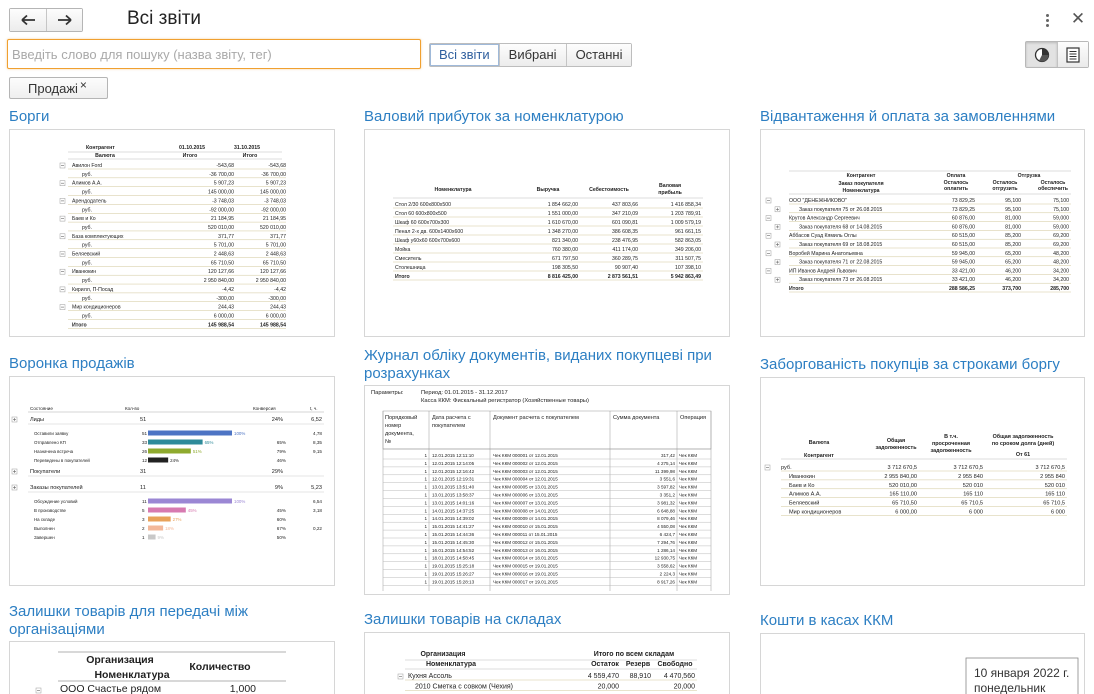 The image size is (1094, 694). I want to click on preview-text: 15.01.2015 14:45:30, so click(453, 542).